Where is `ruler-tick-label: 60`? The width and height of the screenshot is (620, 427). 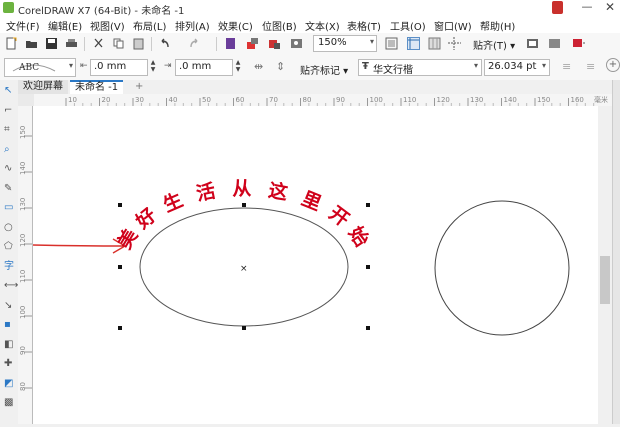
ruler-tick-label: 60 is located at coordinates (240, 100).